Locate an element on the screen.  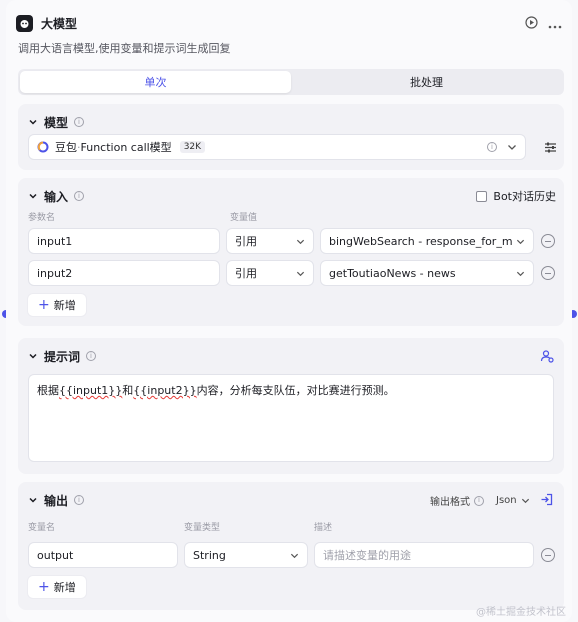
prompt-variable: {{input1}} is located at coordinates (91, 390).